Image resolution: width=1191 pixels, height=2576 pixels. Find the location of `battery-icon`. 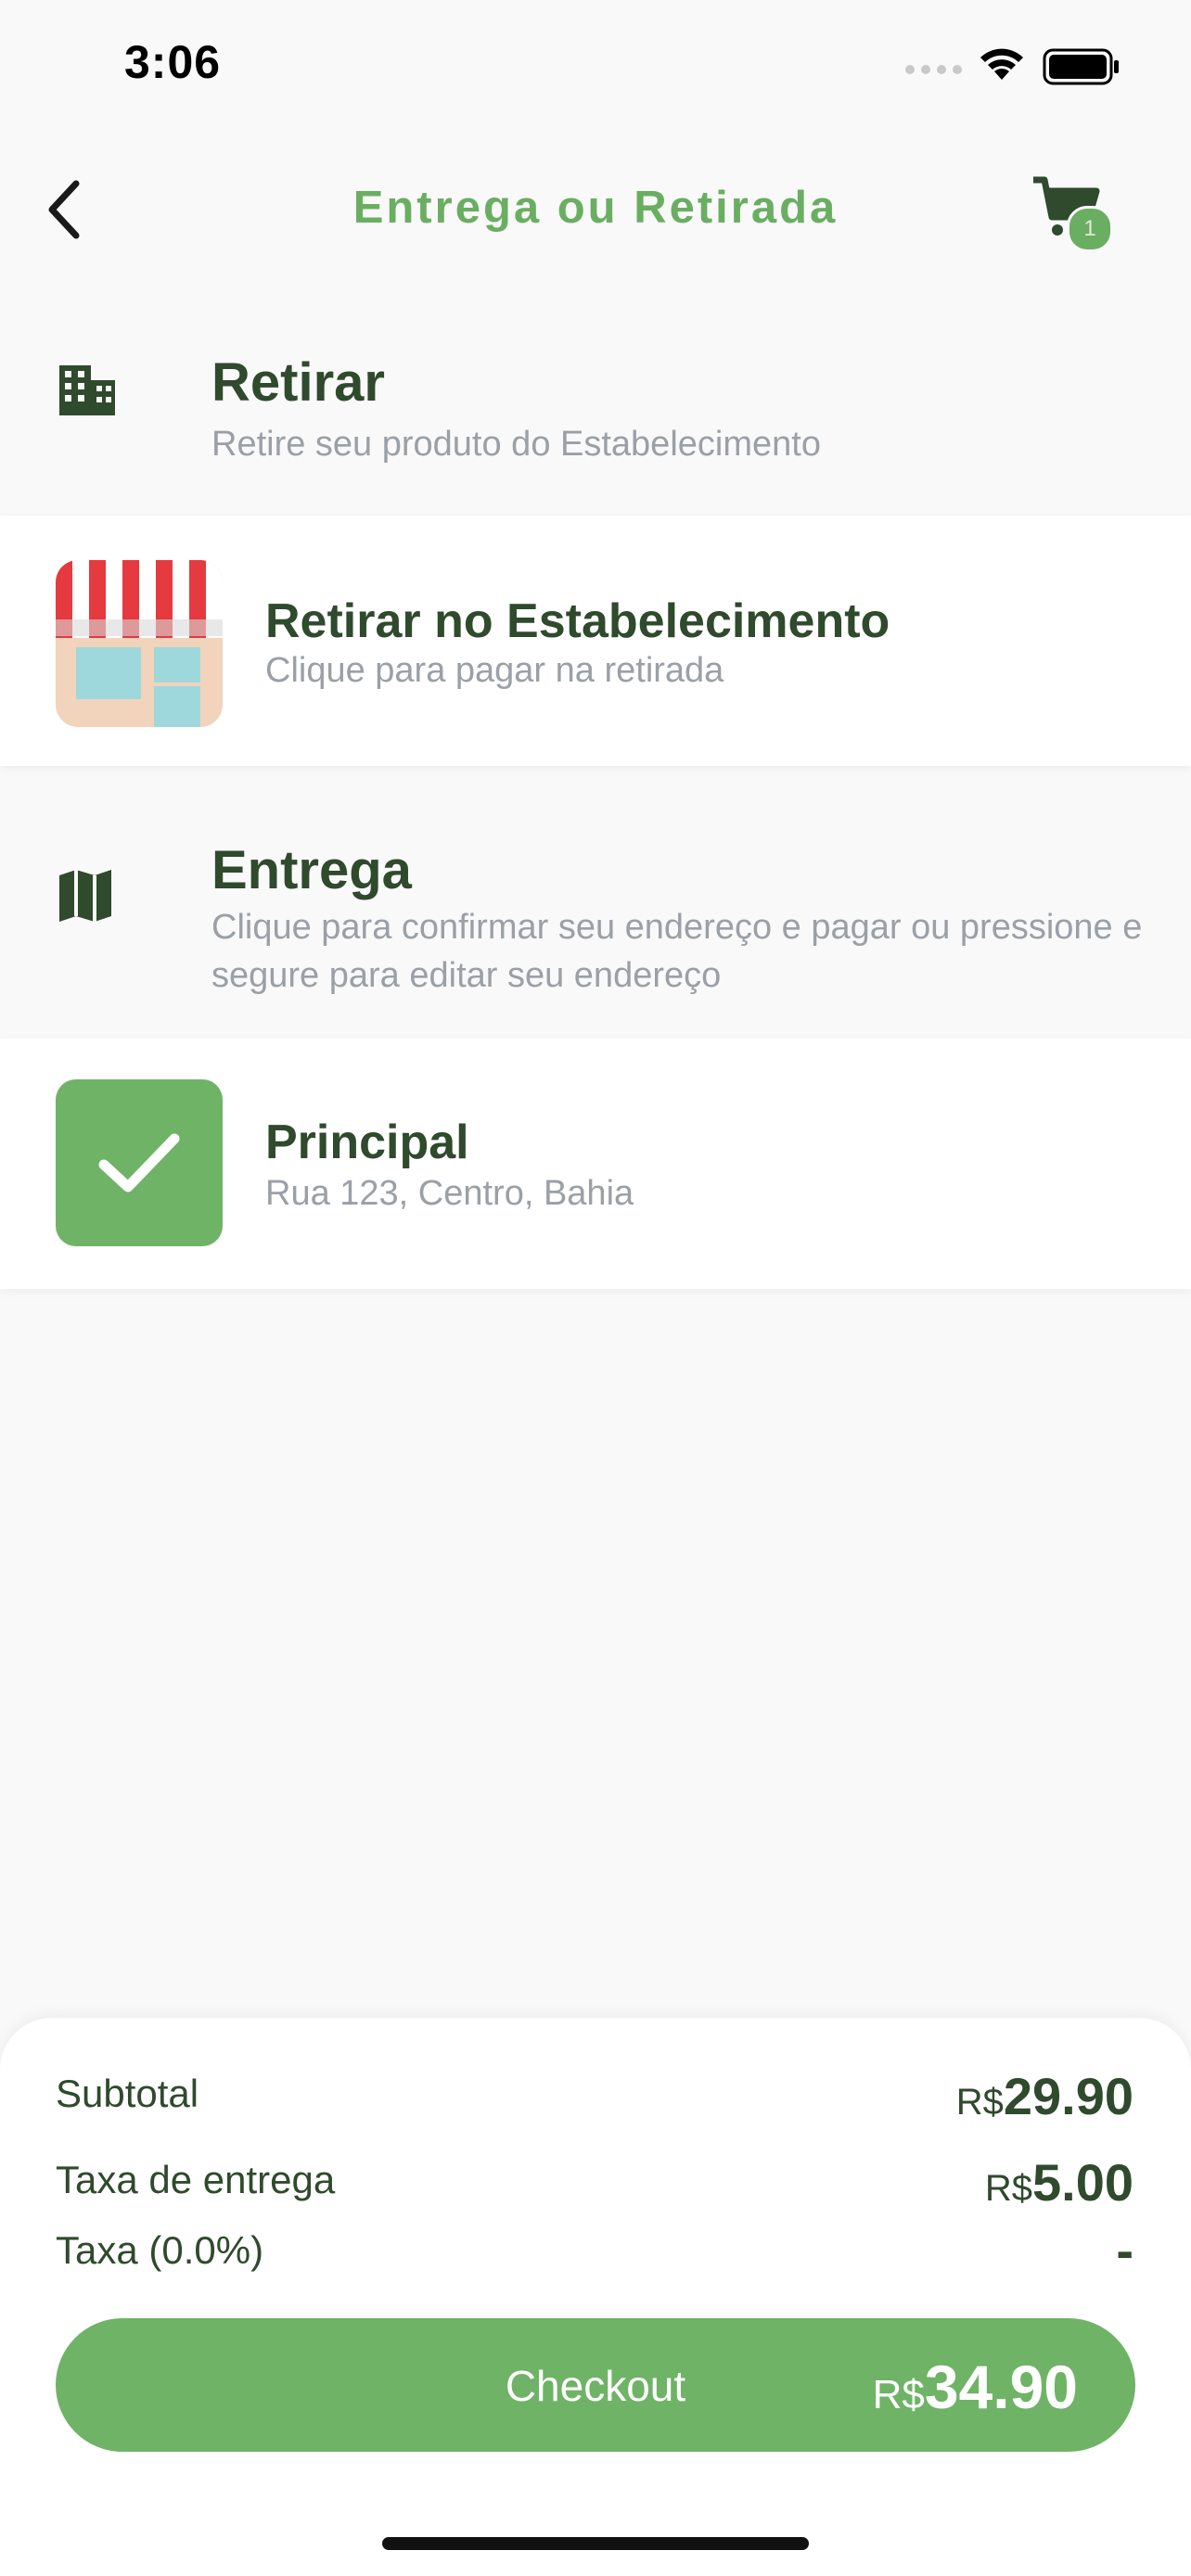

battery-icon is located at coordinates (1081, 66).